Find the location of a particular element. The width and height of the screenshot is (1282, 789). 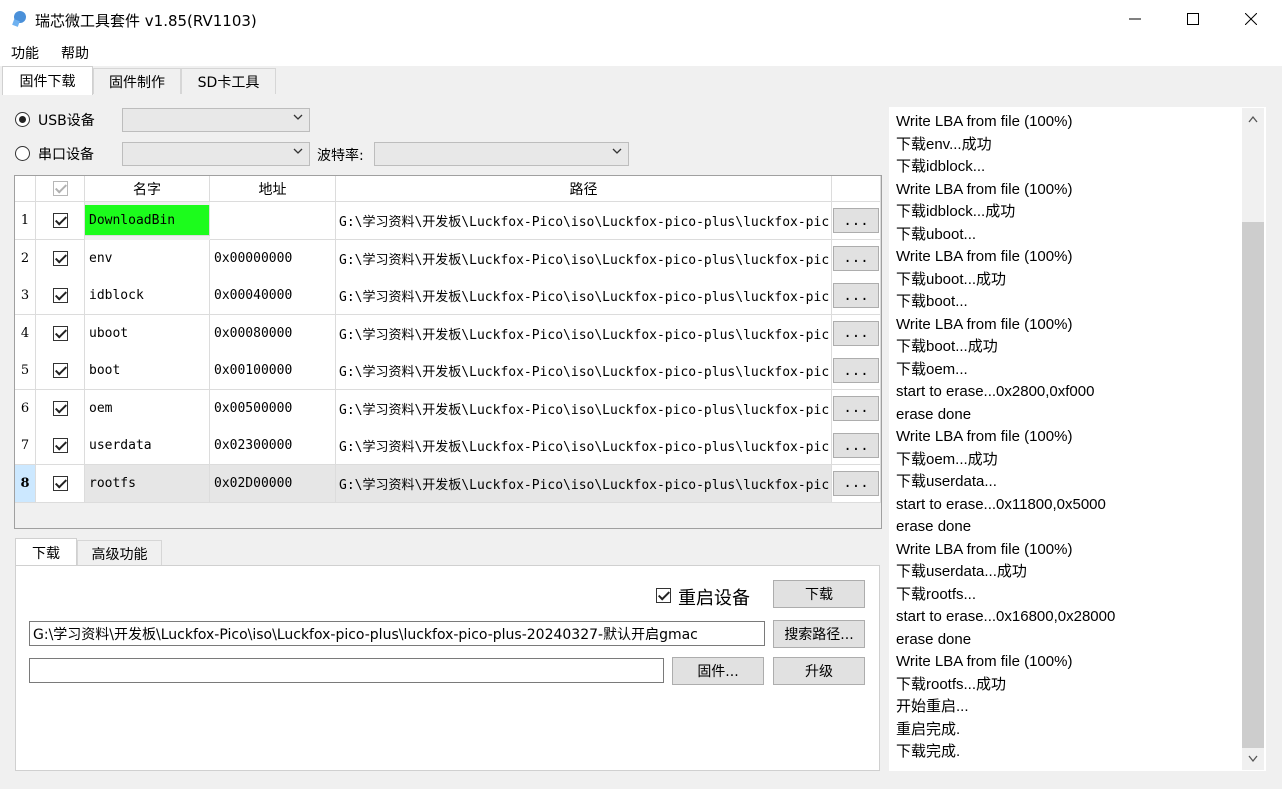

select-all-checkbox-header is located at coordinates (60, 189).